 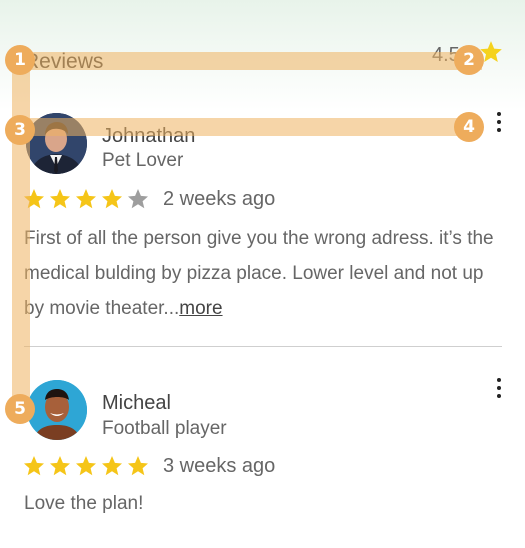 I want to click on avatar-micheal, so click(x=57, y=410).